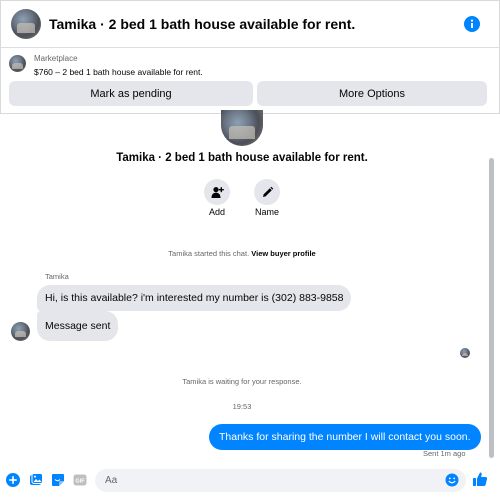 The image size is (500, 500). Describe the element at coordinates (216, 212) in the screenshot. I see `add-label: Add` at that location.